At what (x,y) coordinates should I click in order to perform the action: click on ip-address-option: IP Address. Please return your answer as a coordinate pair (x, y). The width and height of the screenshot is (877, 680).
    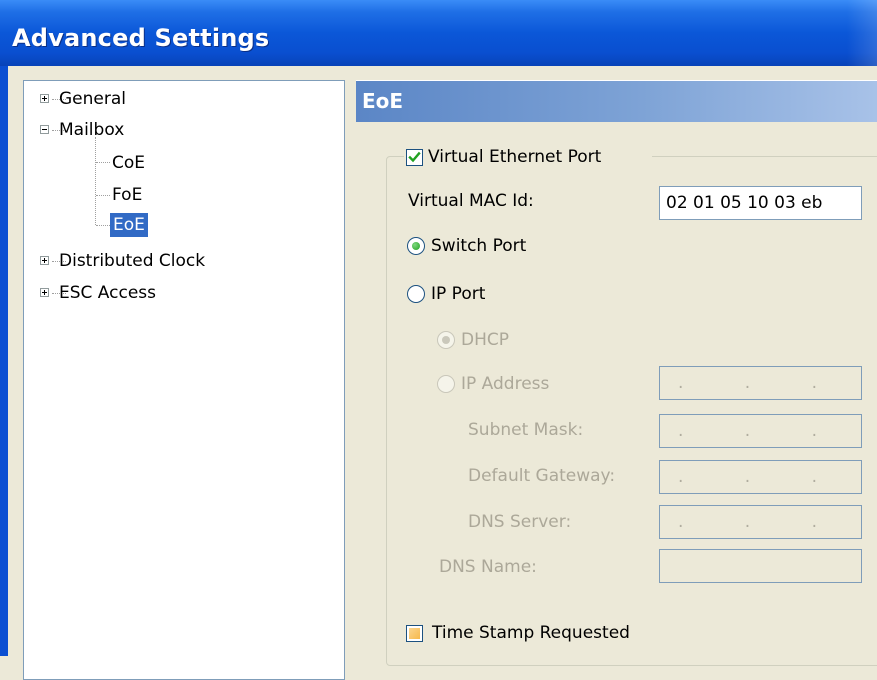
    Looking at the image, I should click on (537, 384).